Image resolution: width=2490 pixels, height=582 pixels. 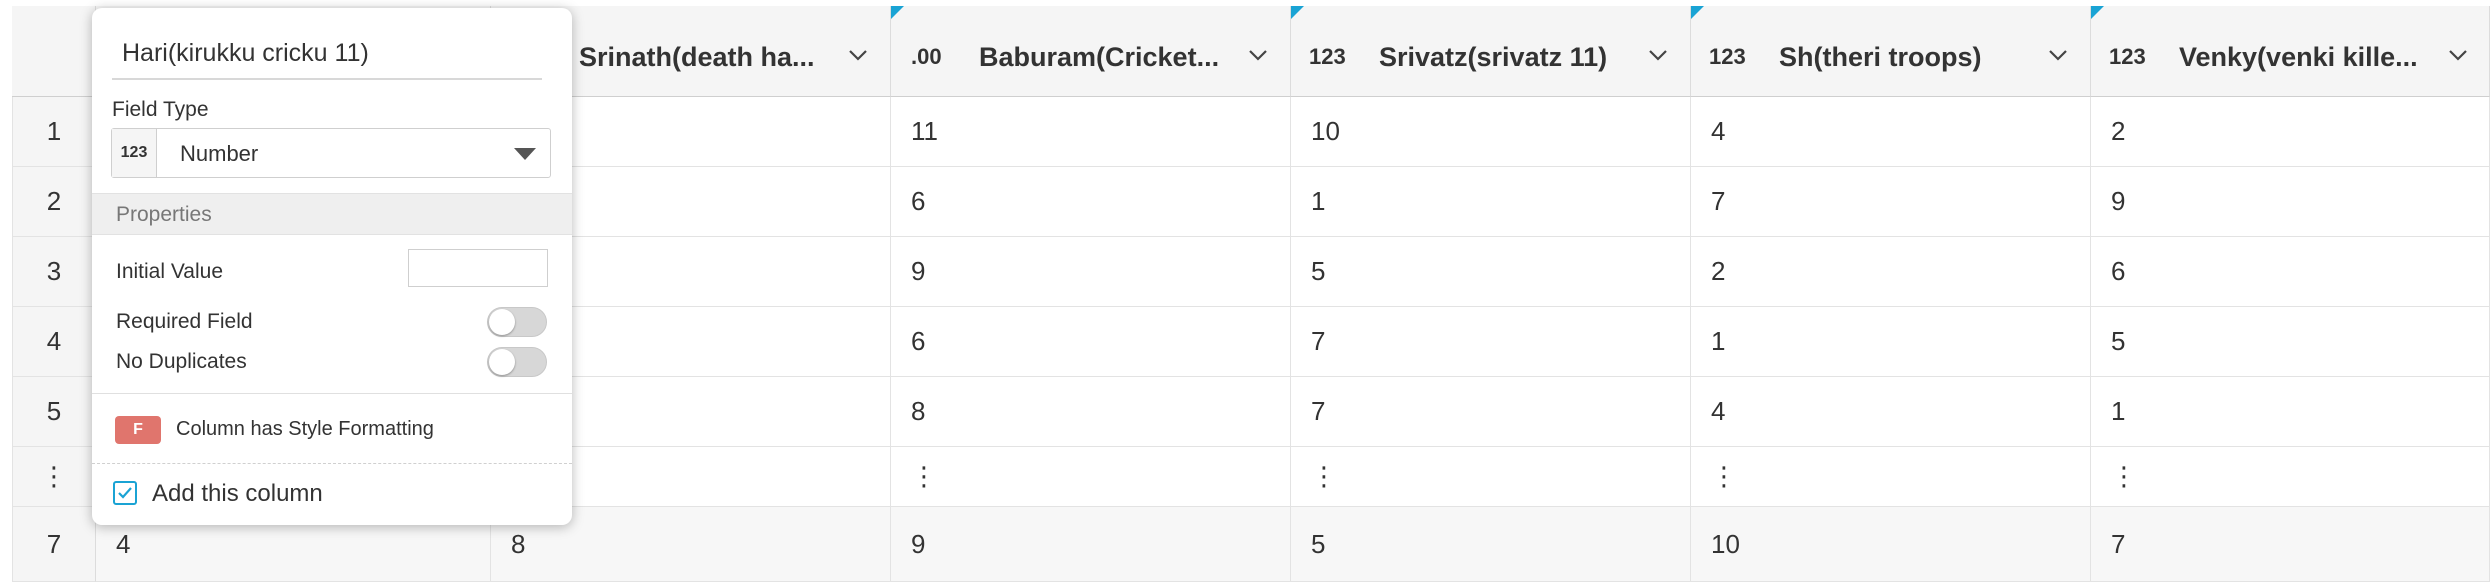 I want to click on required-field-toggle, so click(x=517, y=322).